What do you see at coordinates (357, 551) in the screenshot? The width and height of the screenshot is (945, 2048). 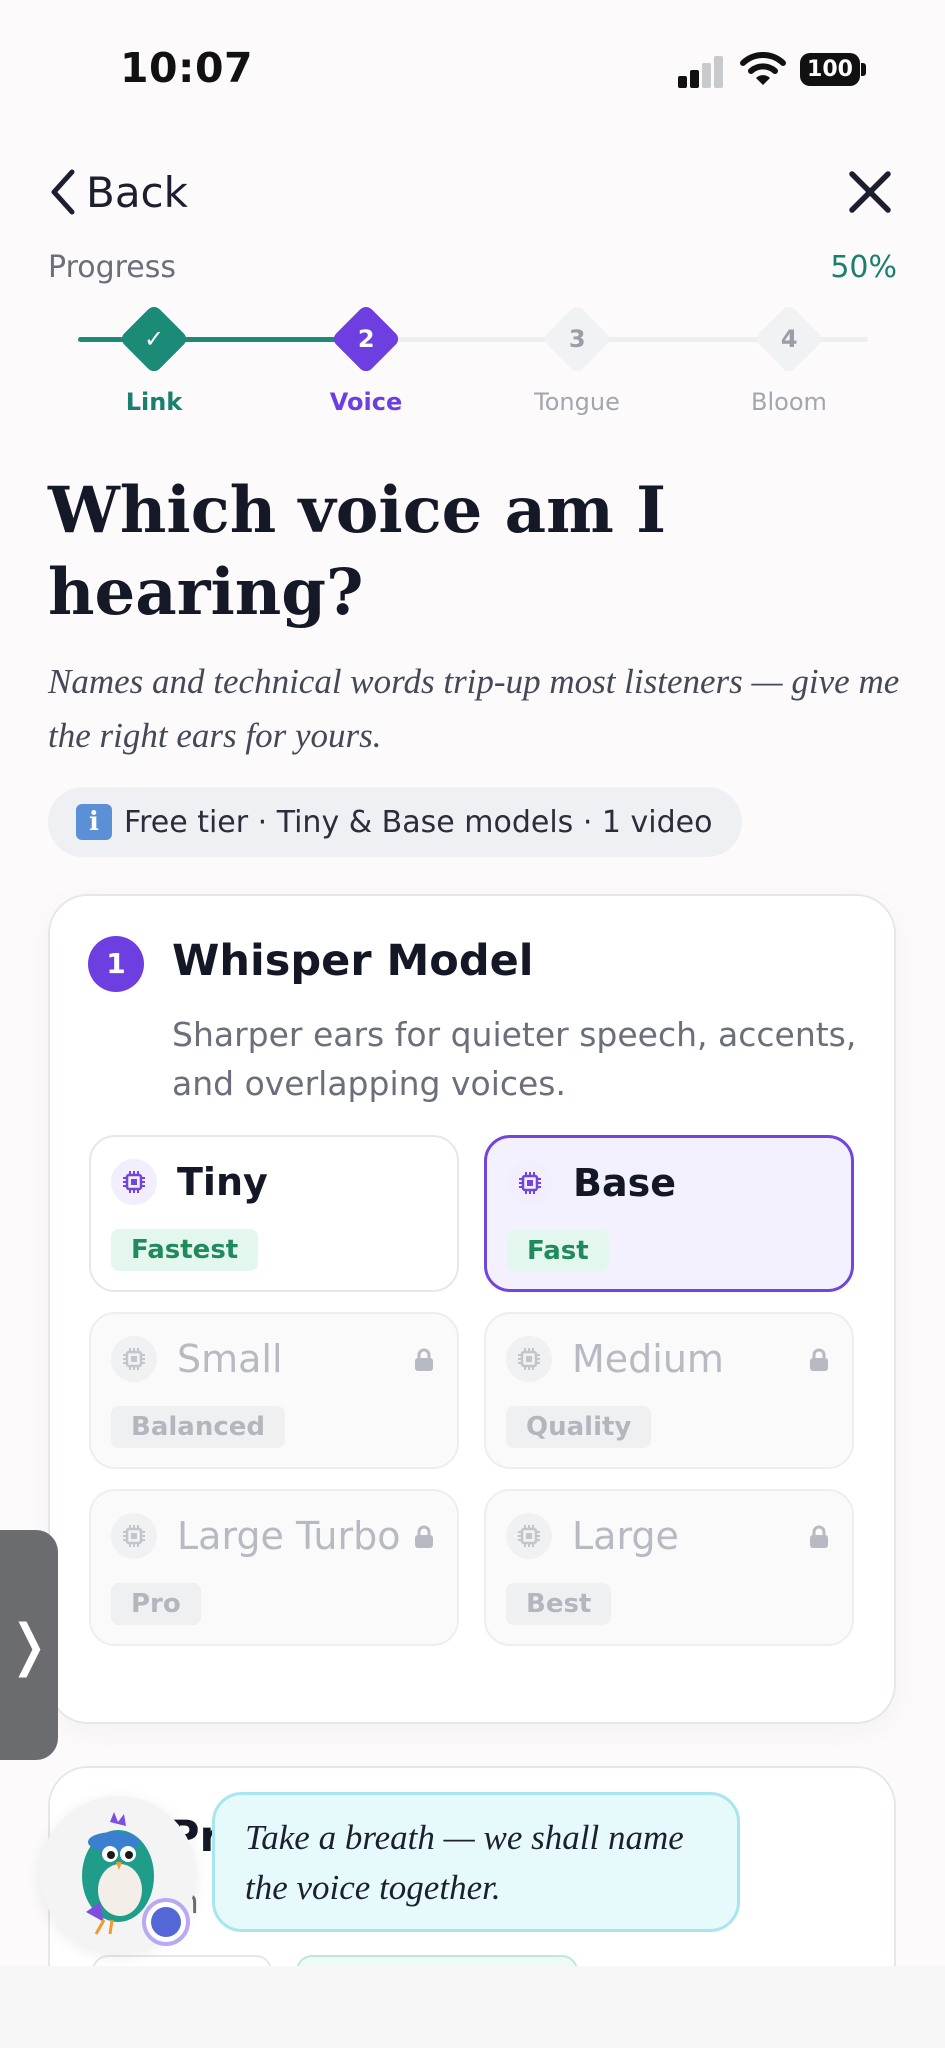 I see `page-title: Which voice am I hearing?` at bounding box center [357, 551].